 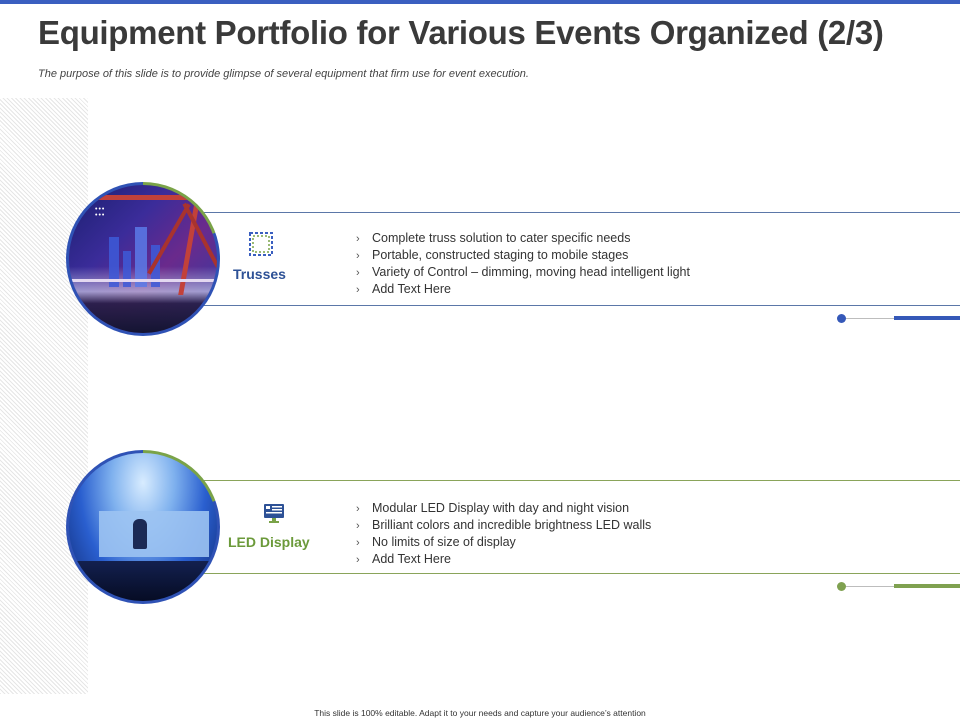 What do you see at coordinates (436, 542) in the screenshot?
I see `list-item: › No limits of size of display` at bounding box center [436, 542].